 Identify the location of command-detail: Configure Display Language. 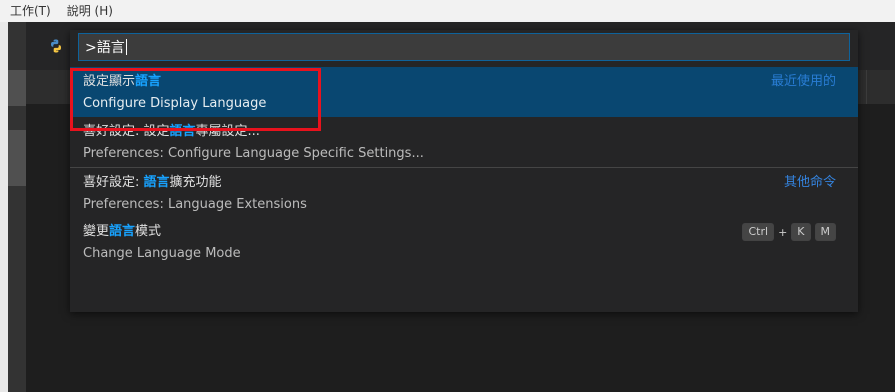
(175, 103).